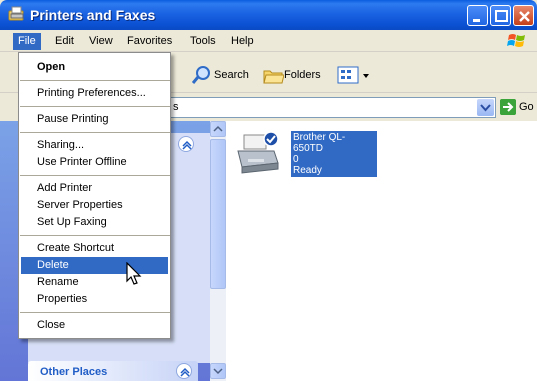  I want to click on menu-bar: File Edit View Favorites Tools Help, so click(268, 41).